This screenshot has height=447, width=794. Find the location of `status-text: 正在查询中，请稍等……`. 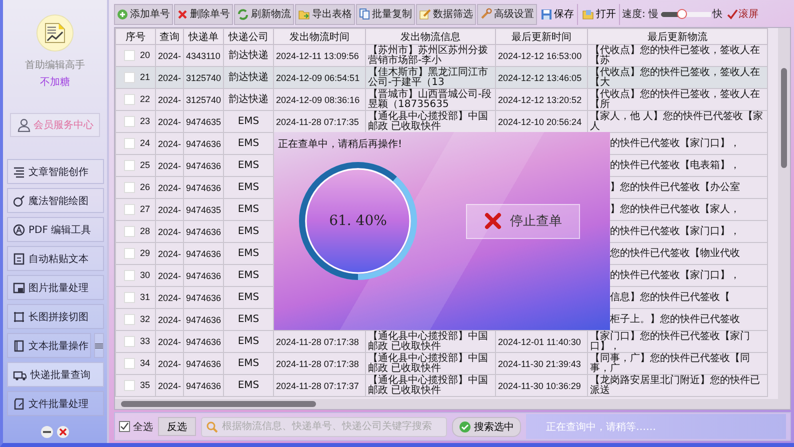

status-text: 正在查询中，请稍等…… is located at coordinates (601, 427).